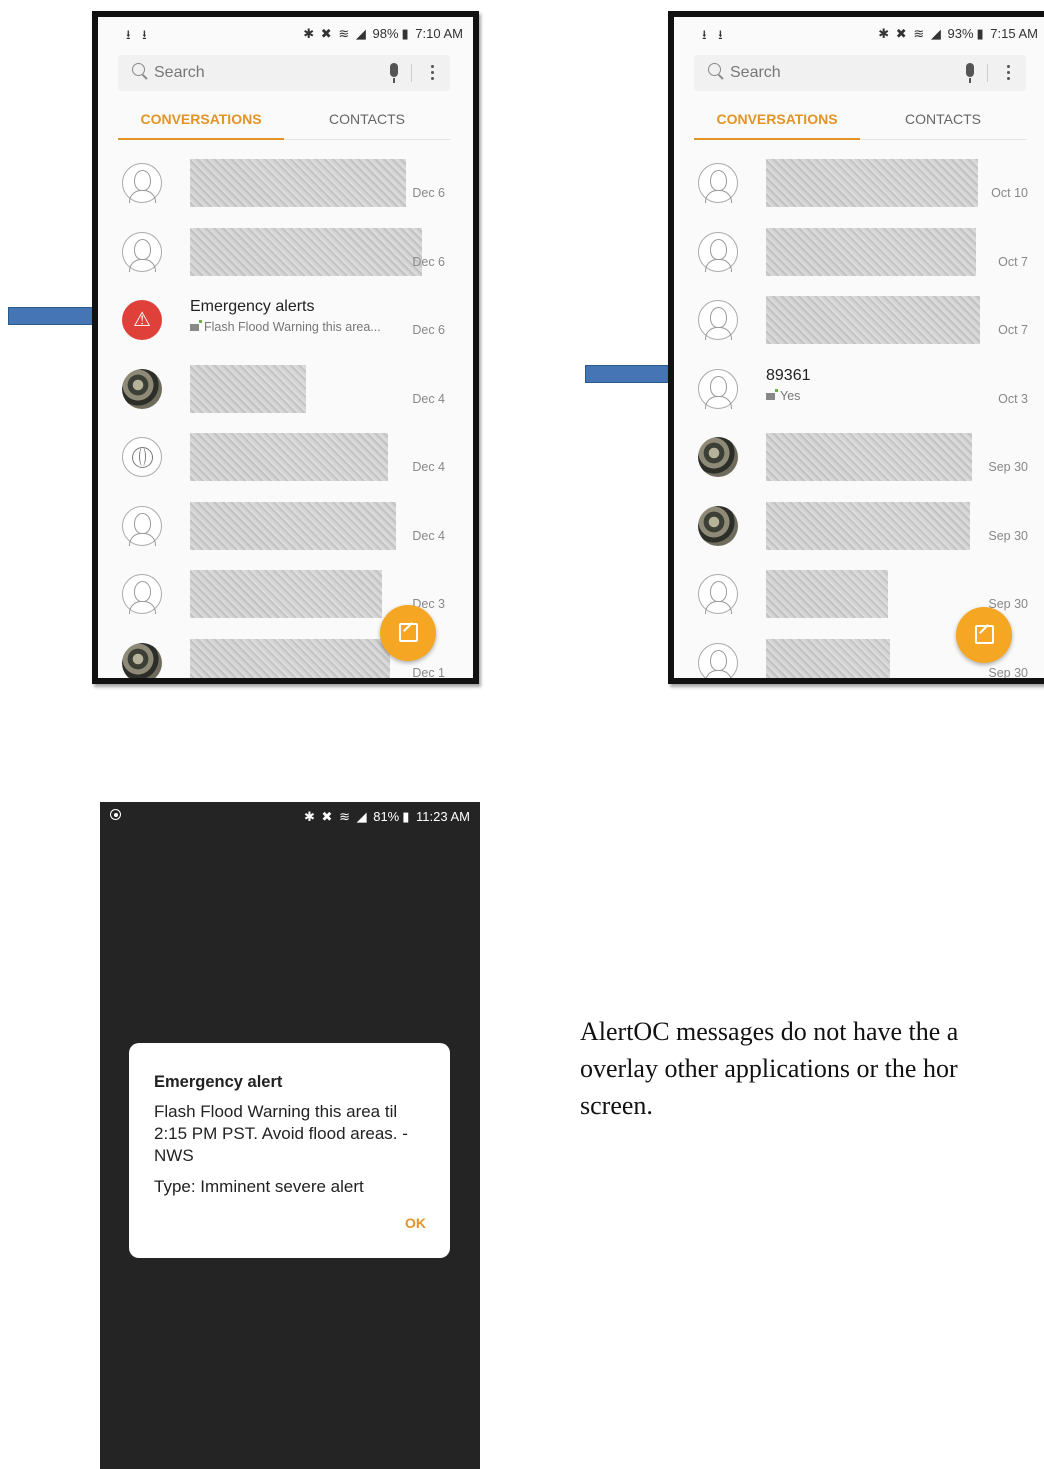 The height and width of the screenshot is (1469, 1044). Describe the element at coordinates (1009, 193) in the screenshot. I see `conversation-date: Oct 10` at that location.